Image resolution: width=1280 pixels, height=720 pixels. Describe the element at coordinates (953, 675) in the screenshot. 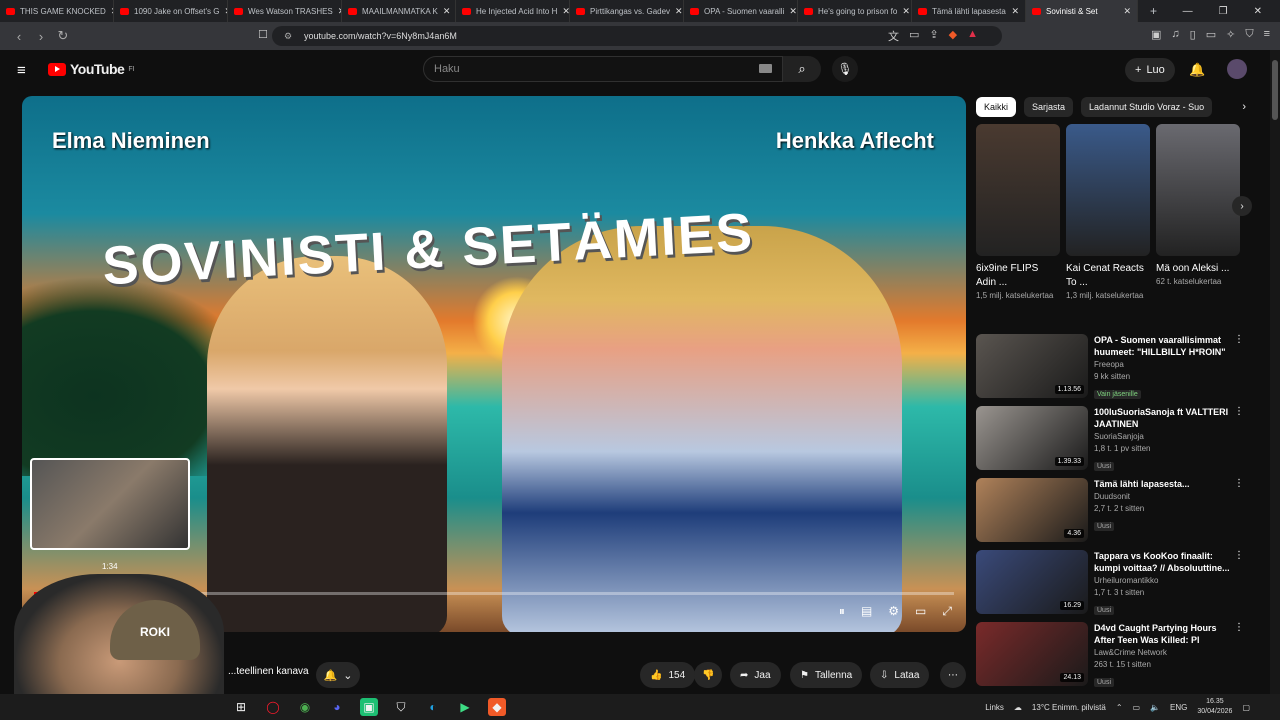

I see `more-actions-button: ⋯` at that location.